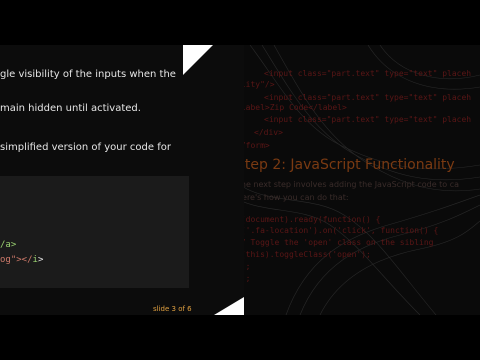  Describe the element at coordinates (70, 108) in the screenshot. I see `bullet-text: main hidden until activated.` at that location.